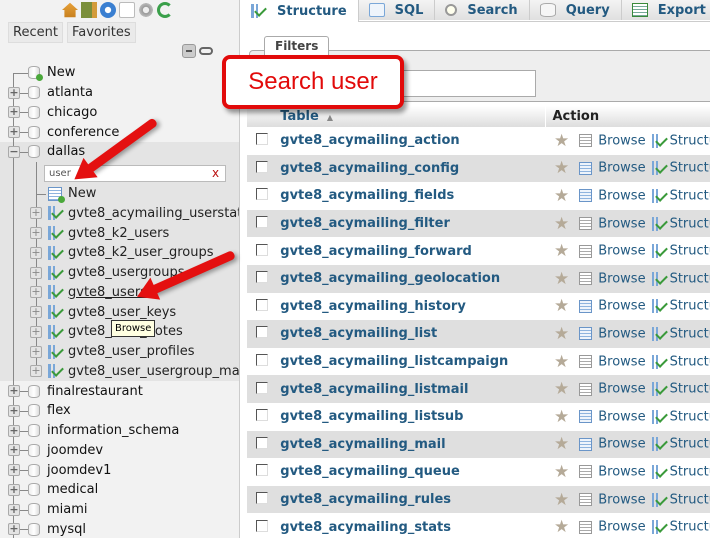 The width and height of the screenshot is (710, 538). I want to click on tree-item-label: joomdev1, so click(79, 470).